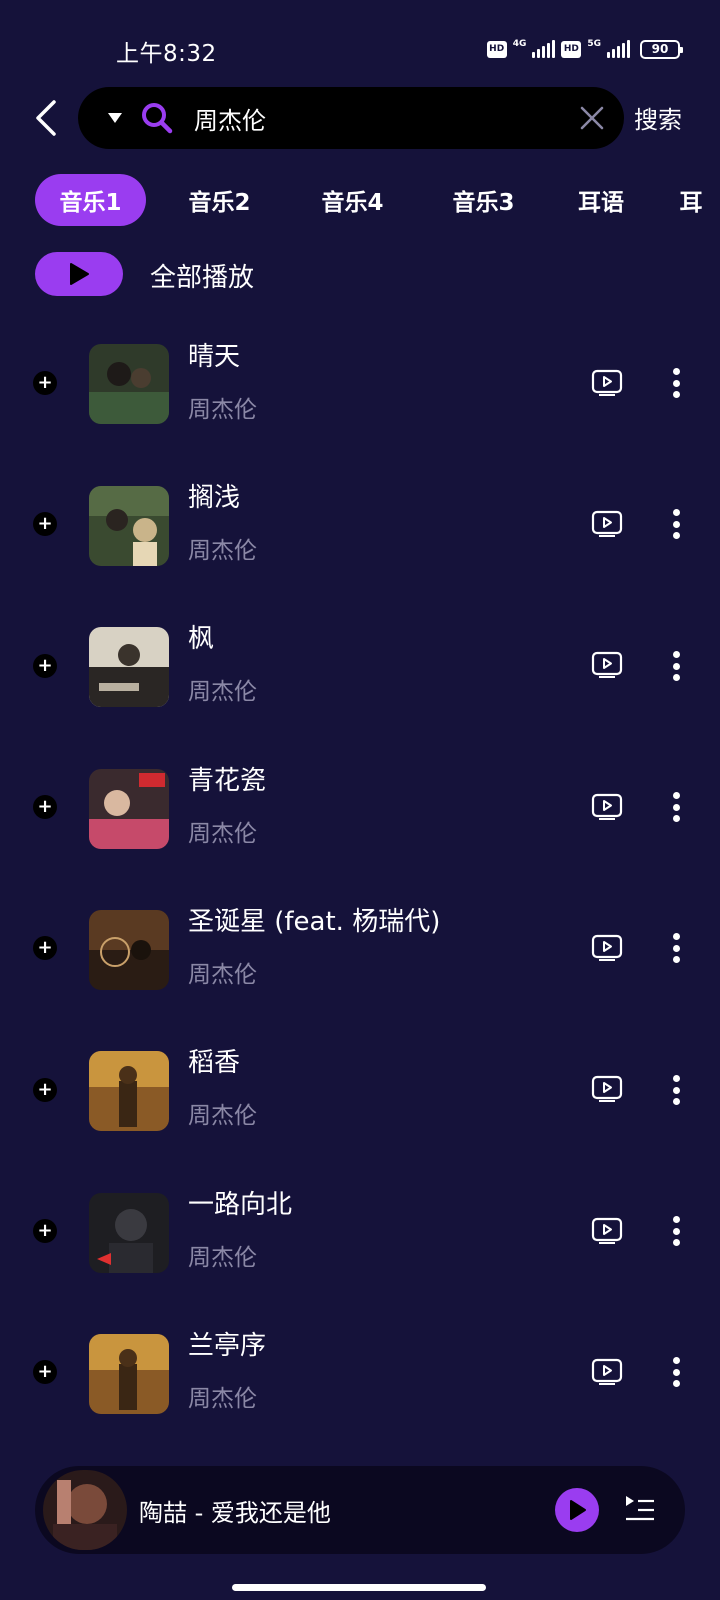  I want to click on search-mode-dropdown, so click(115, 118).